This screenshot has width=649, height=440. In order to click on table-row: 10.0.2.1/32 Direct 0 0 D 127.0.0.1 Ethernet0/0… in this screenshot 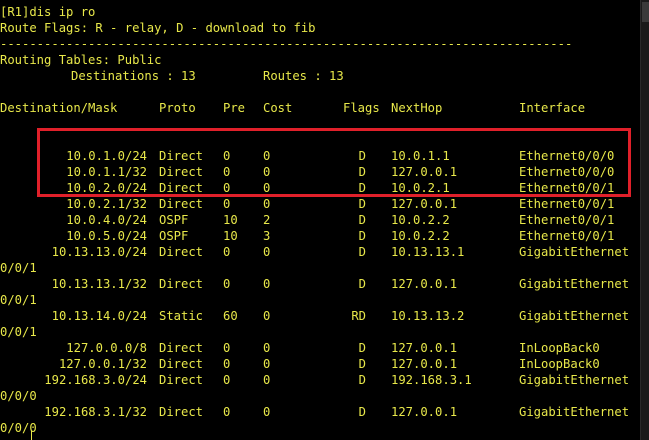, I will do `click(320, 204)`.